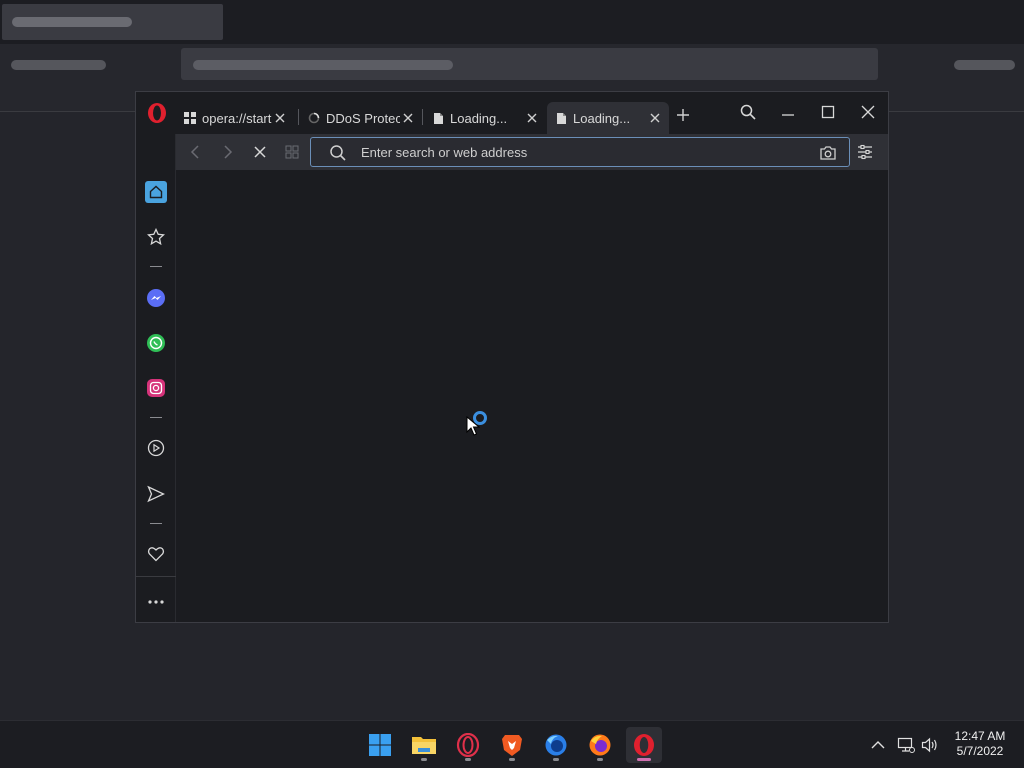 This screenshot has width=1024, height=768. What do you see at coordinates (683, 115) in the screenshot?
I see `new-tab-plus-icon` at bounding box center [683, 115].